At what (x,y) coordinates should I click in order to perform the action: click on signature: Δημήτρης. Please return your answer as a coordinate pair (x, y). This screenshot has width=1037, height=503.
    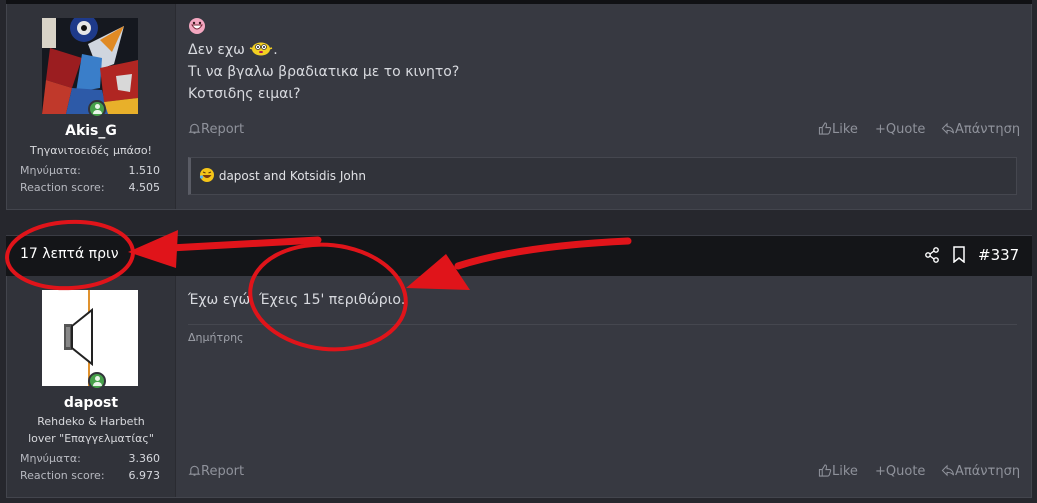
    Looking at the image, I should click on (216, 337).